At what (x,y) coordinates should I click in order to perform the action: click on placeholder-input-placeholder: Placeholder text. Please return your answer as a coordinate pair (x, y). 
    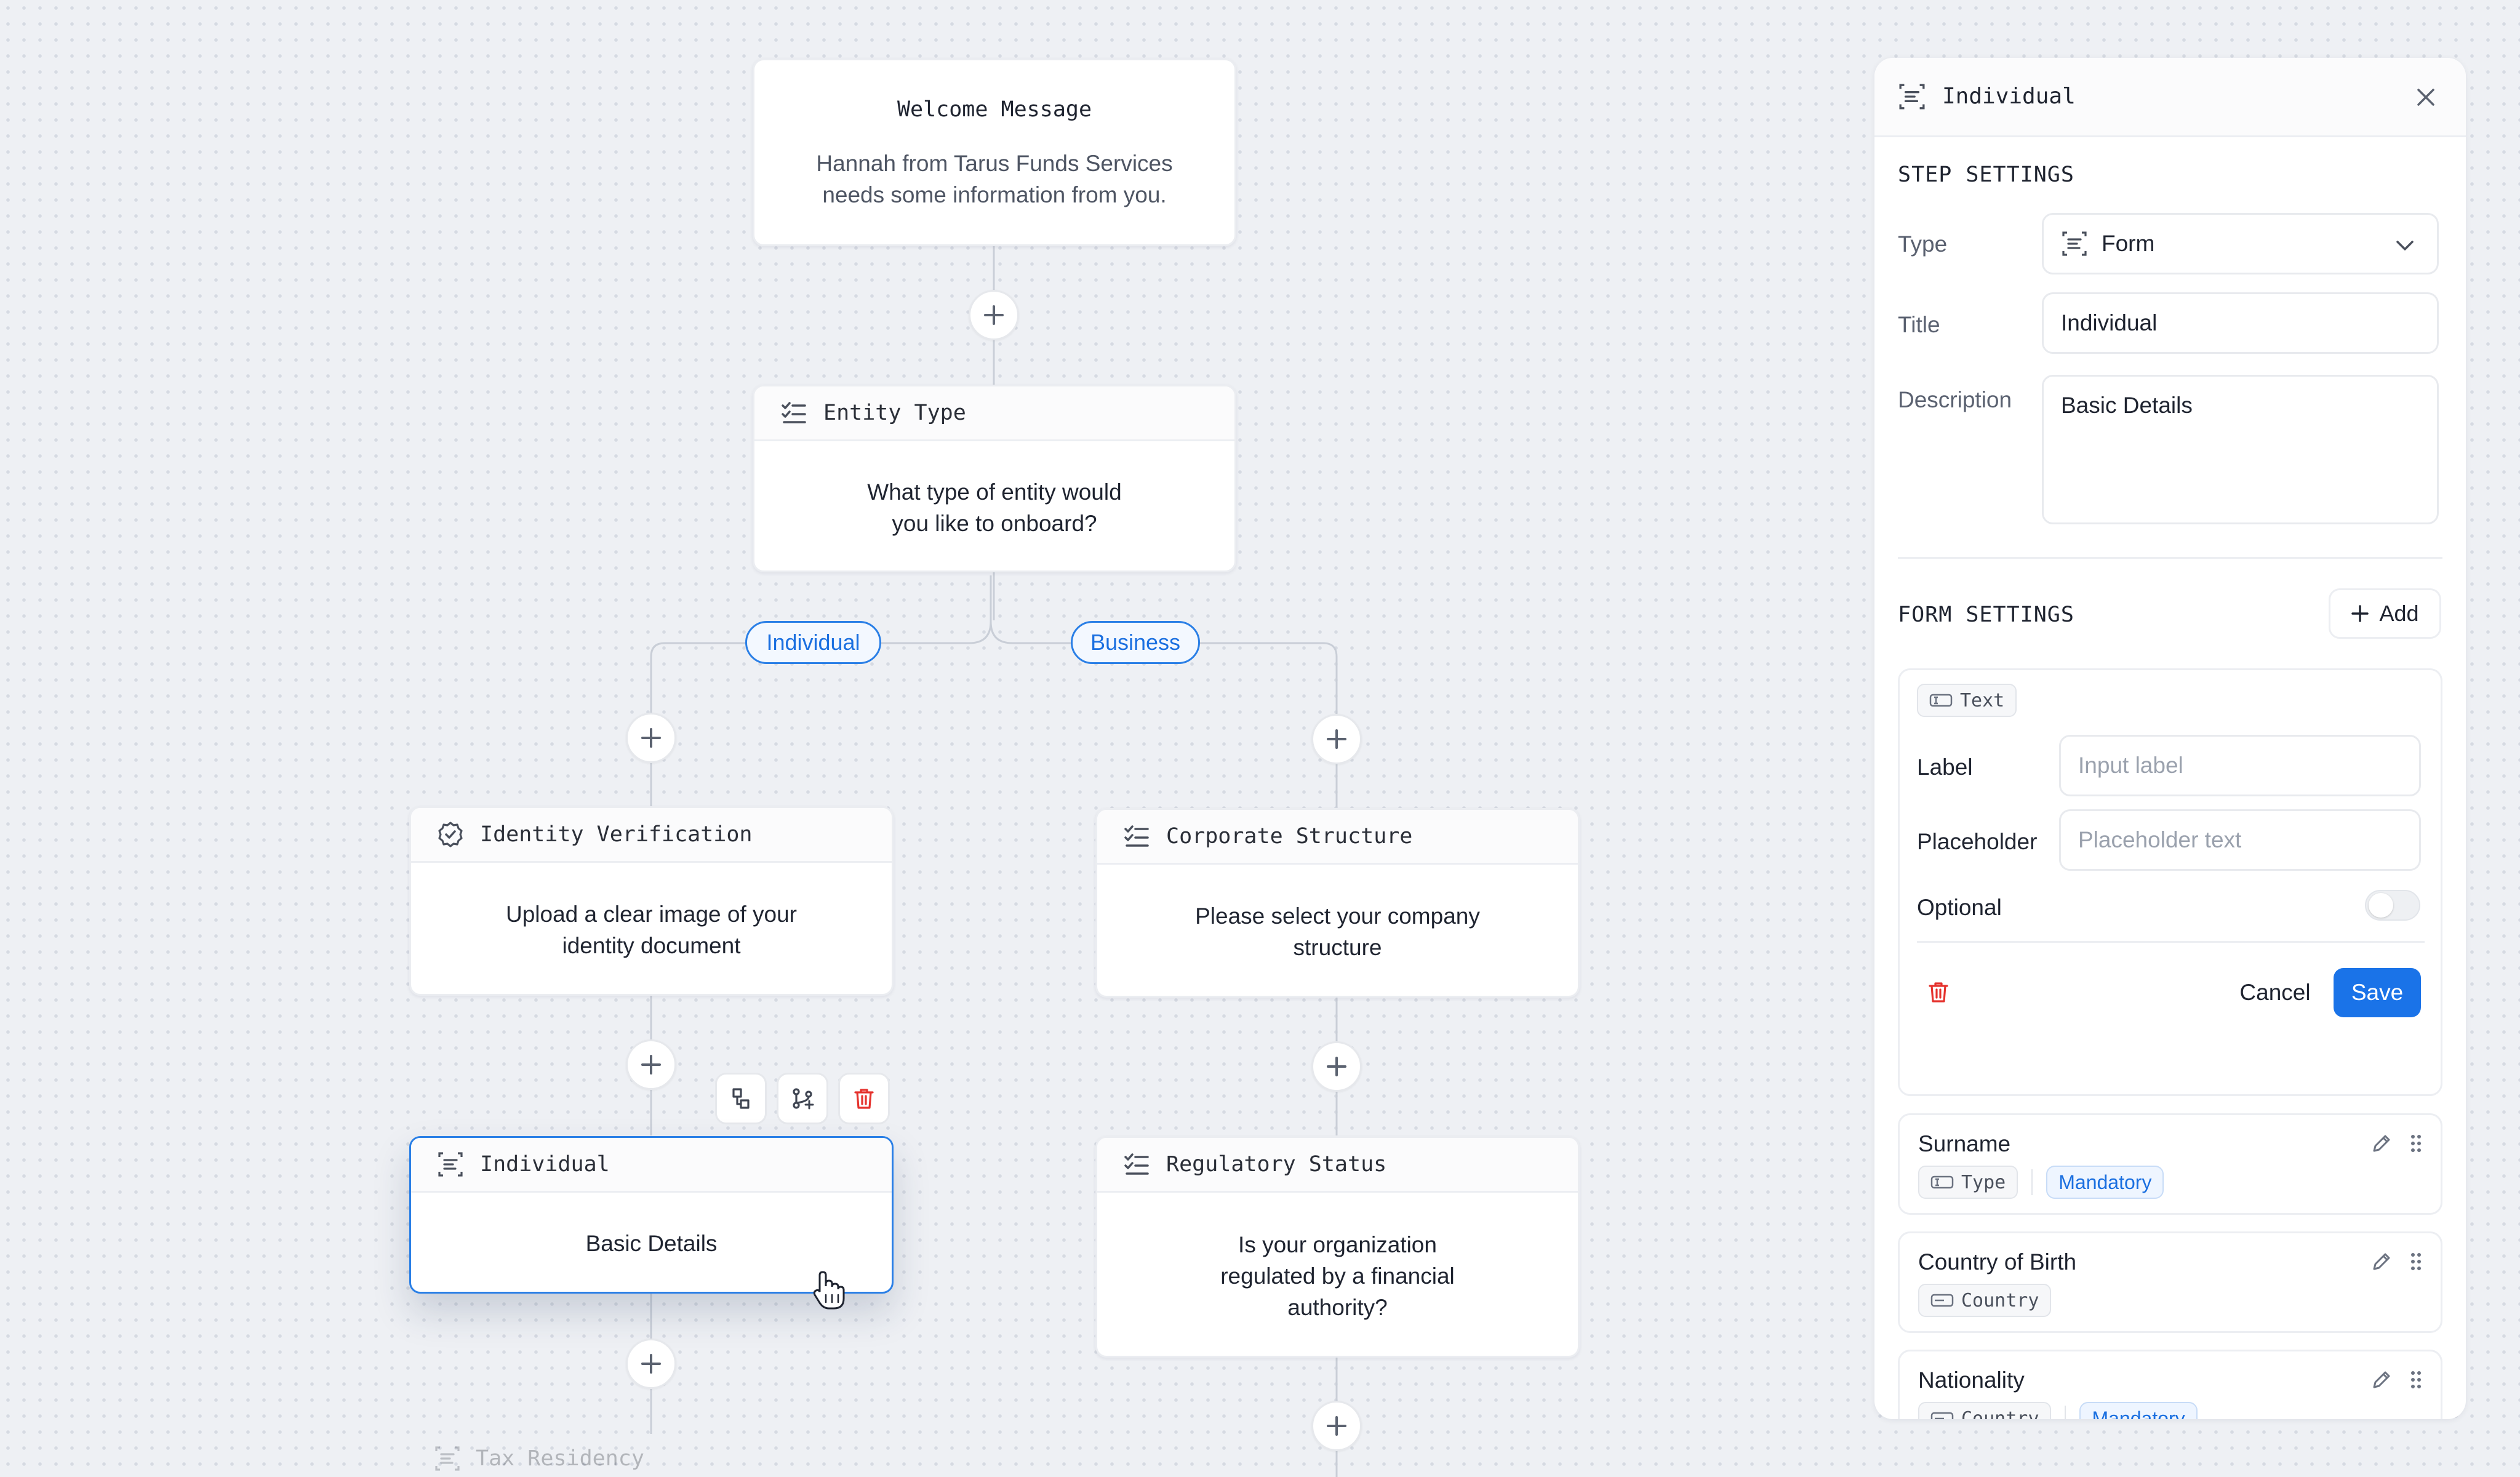
    Looking at the image, I should click on (2160, 839).